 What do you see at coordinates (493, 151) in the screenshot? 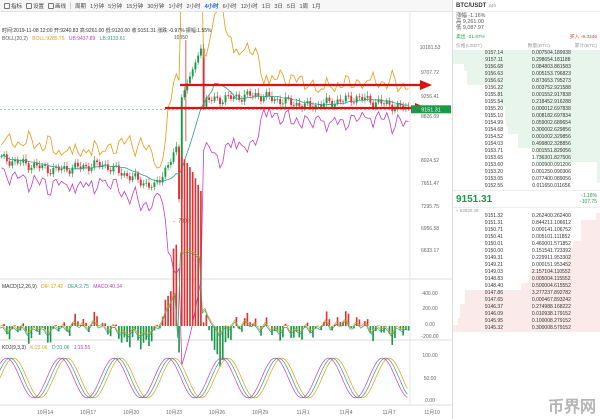
I see `price-cell: 9153.71` at bounding box center [493, 151].